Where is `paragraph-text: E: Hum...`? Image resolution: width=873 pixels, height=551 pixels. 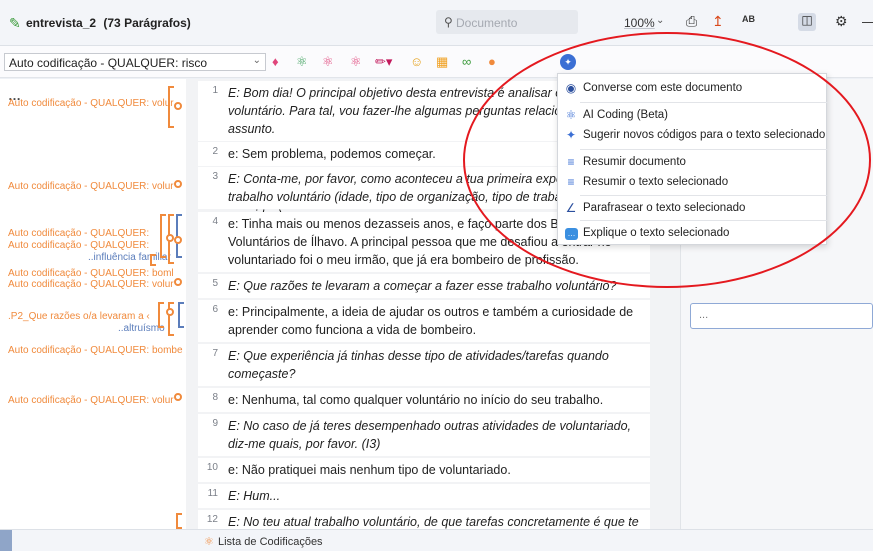
paragraph-text: E: Hum... is located at coordinates (438, 496).